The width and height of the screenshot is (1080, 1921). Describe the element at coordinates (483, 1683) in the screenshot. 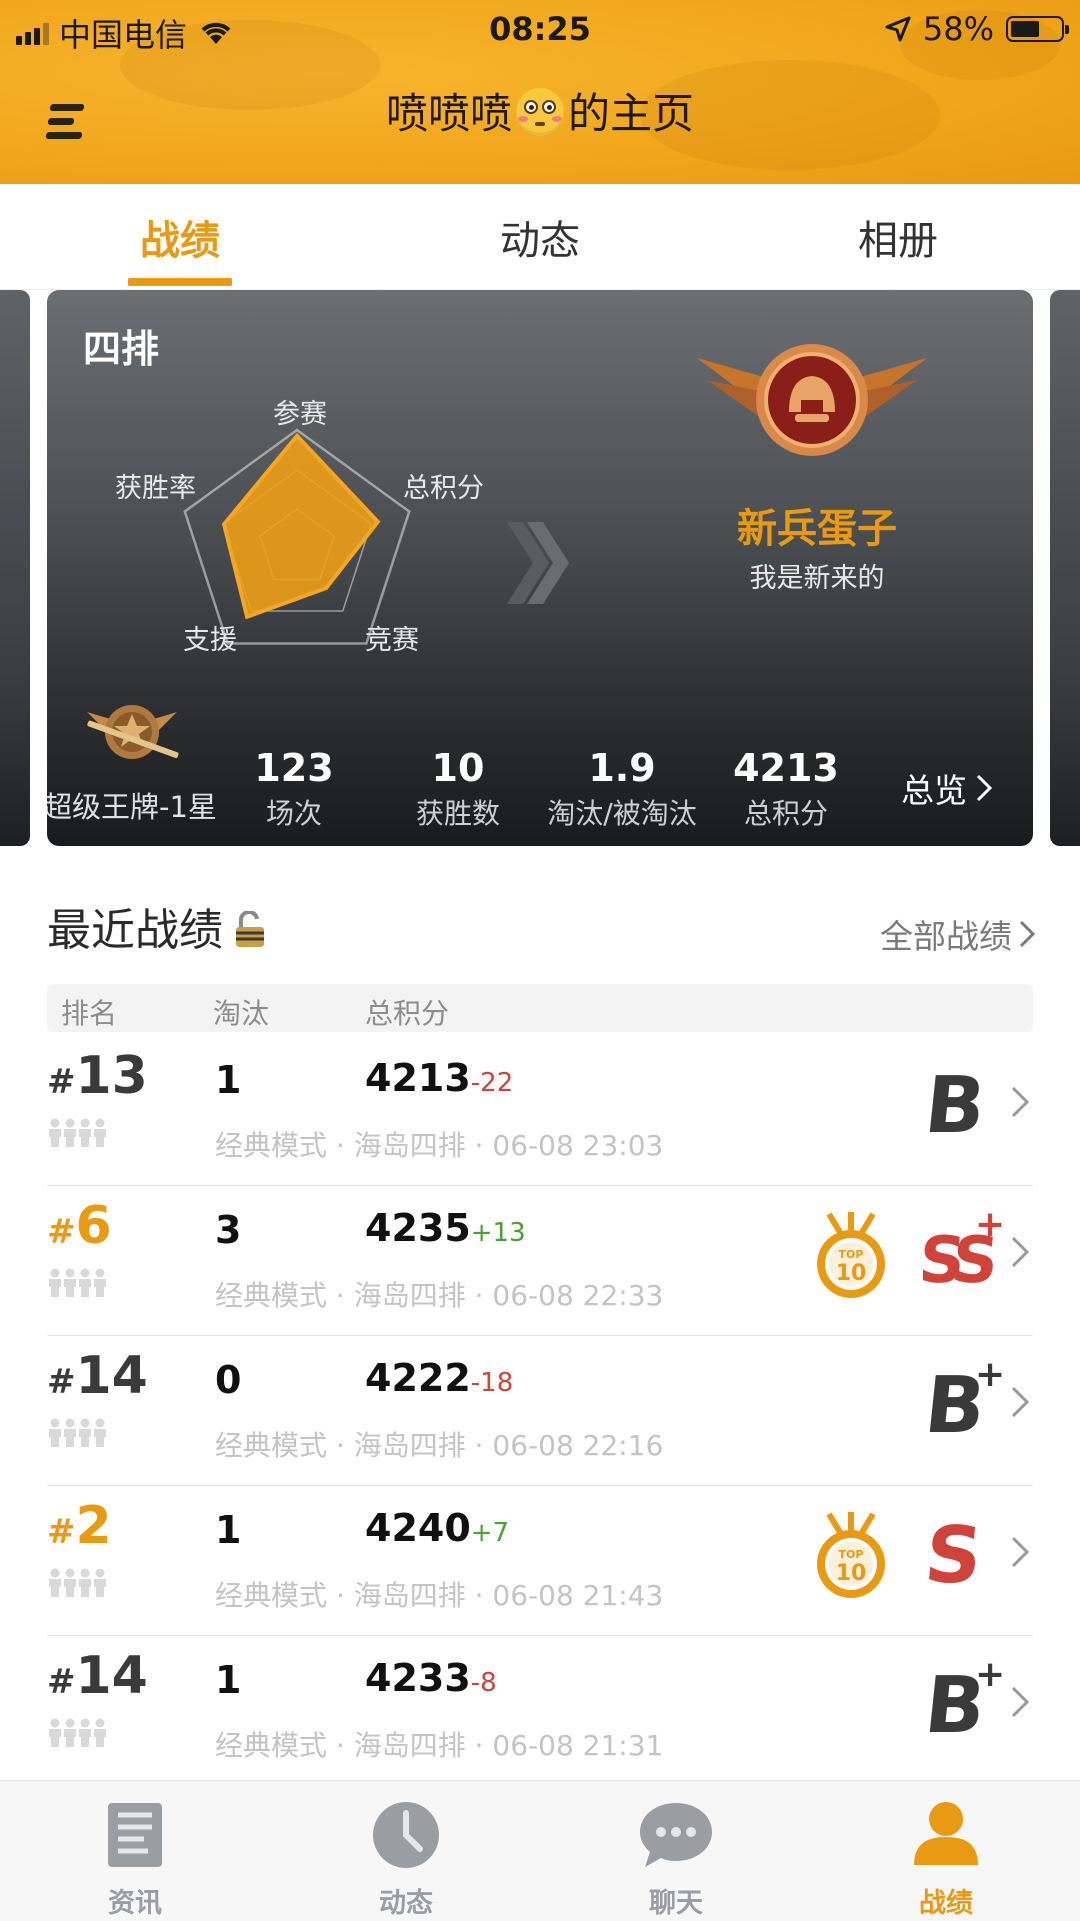

I see `record-score-delta: -8` at that location.